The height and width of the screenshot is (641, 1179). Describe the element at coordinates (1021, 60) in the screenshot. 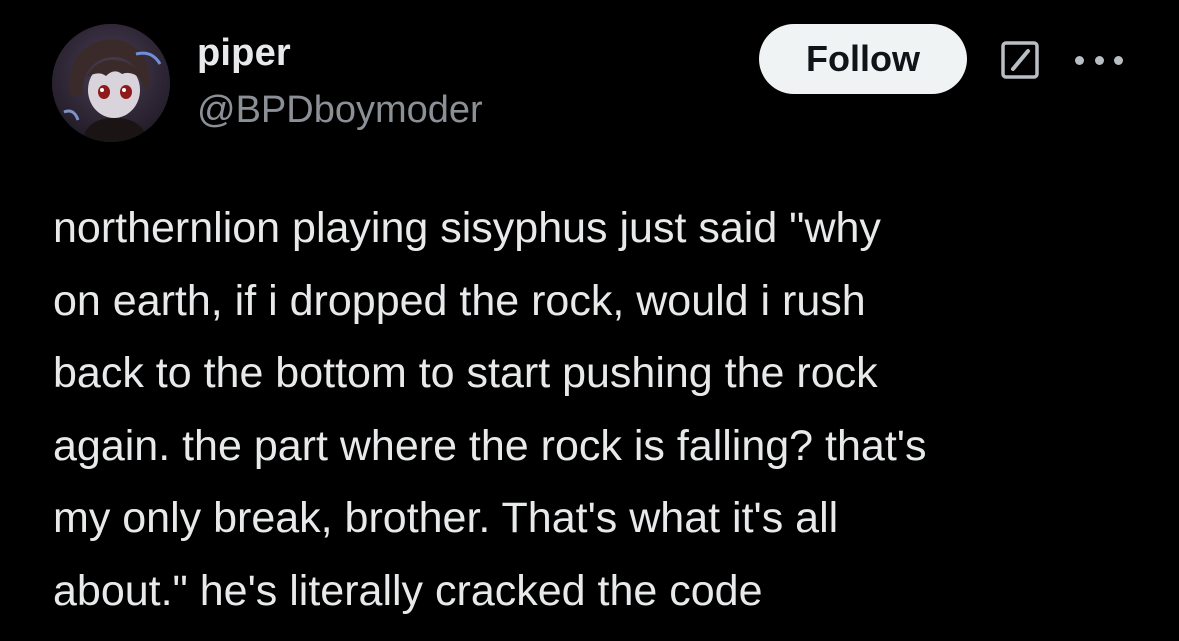

I see `grok-icon` at that location.